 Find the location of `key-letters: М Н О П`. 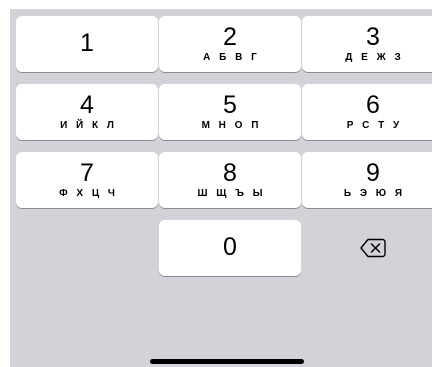

key-letters: М Н О П is located at coordinates (231, 125).